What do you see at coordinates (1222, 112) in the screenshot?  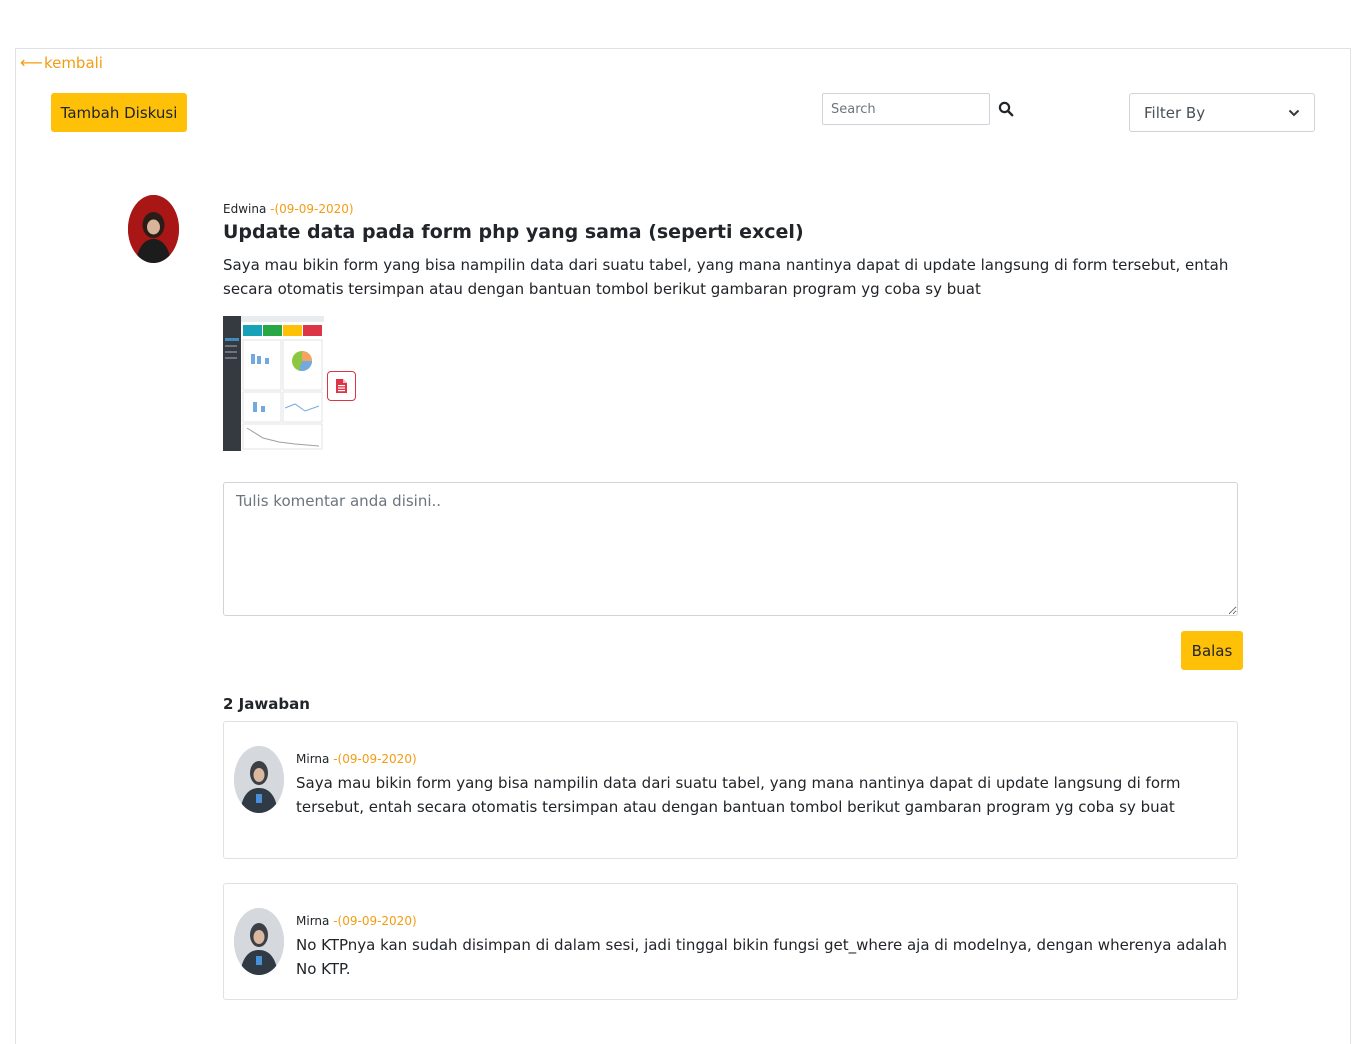 I see `filter-select: Filter By` at bounding box center [1222, 112].